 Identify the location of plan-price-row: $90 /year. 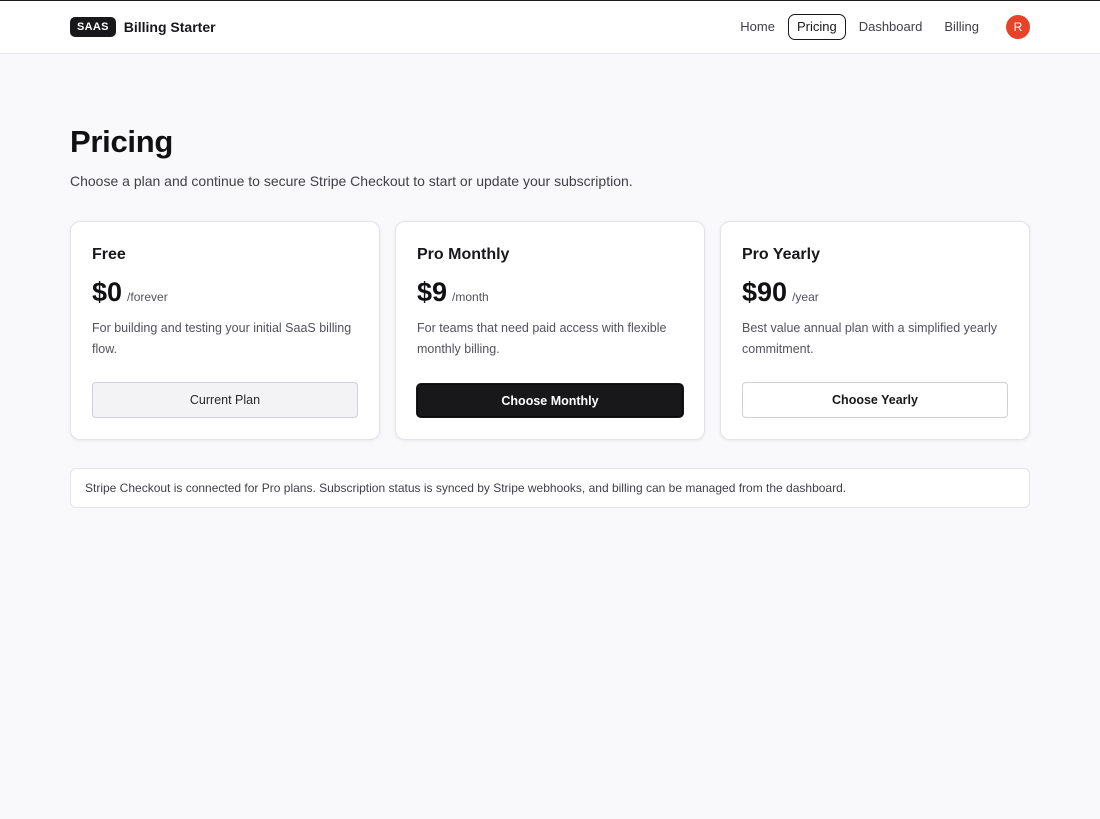
(875, 292).